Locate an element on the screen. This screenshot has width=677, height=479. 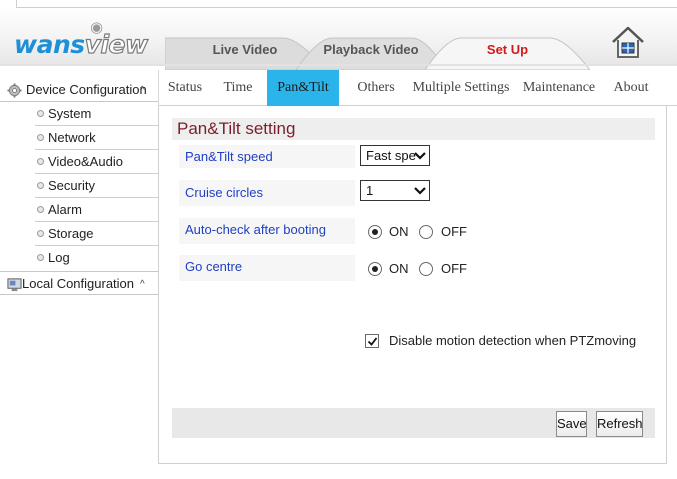
pan-tilt-speed-value: Fast spe is located at coordinates (391, 155).